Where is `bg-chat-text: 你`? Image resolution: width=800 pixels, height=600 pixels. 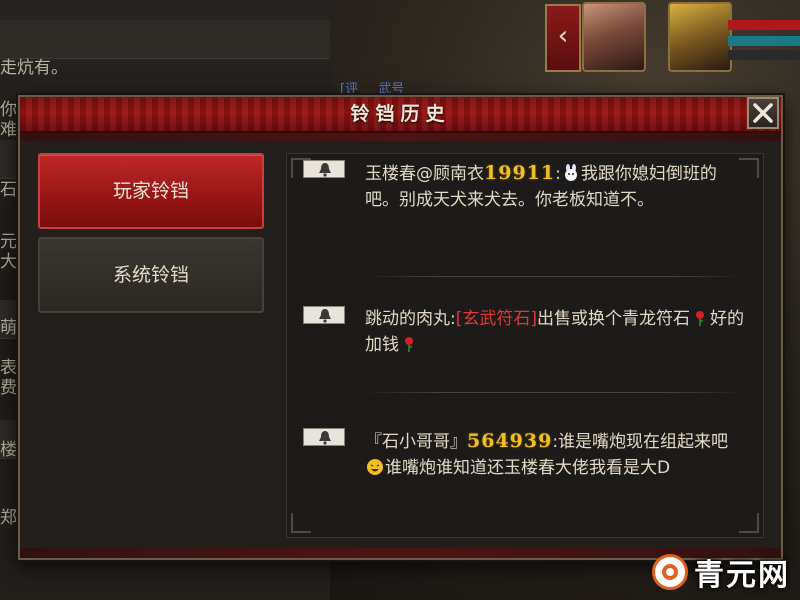
bg-chat-text: 你 is located at coordinates (8, 110).